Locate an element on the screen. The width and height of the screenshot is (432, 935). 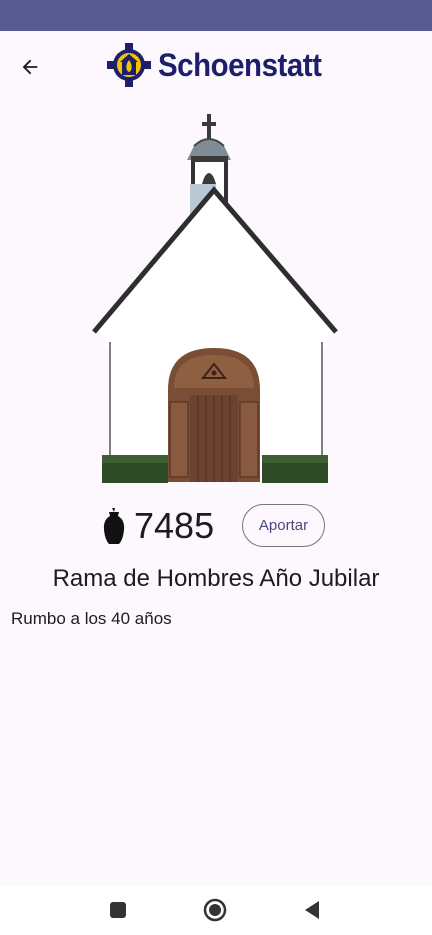
system-nav-bar is located at coordinates (216, 910).